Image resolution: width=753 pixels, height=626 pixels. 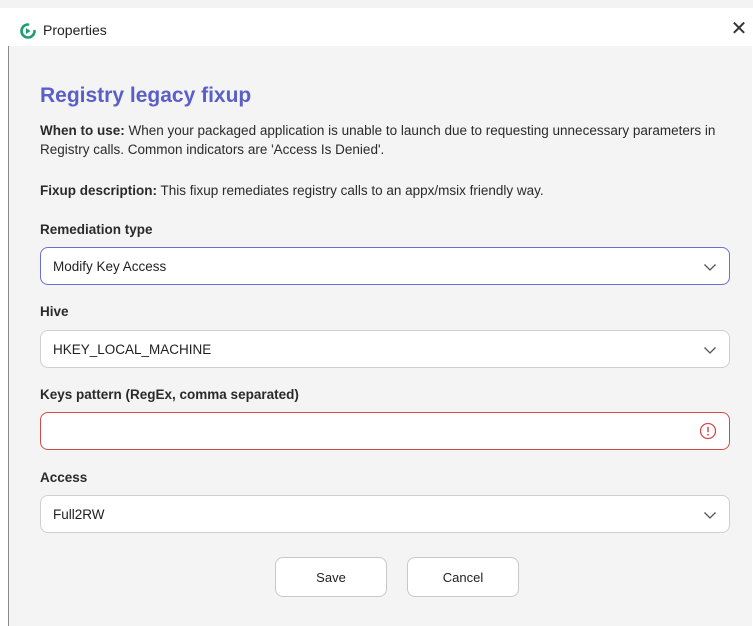 What do you see at coordinates (82, 130) in the screenshot?
I see `when-to-use-label: When to use:` at bounding box center [82, 130].